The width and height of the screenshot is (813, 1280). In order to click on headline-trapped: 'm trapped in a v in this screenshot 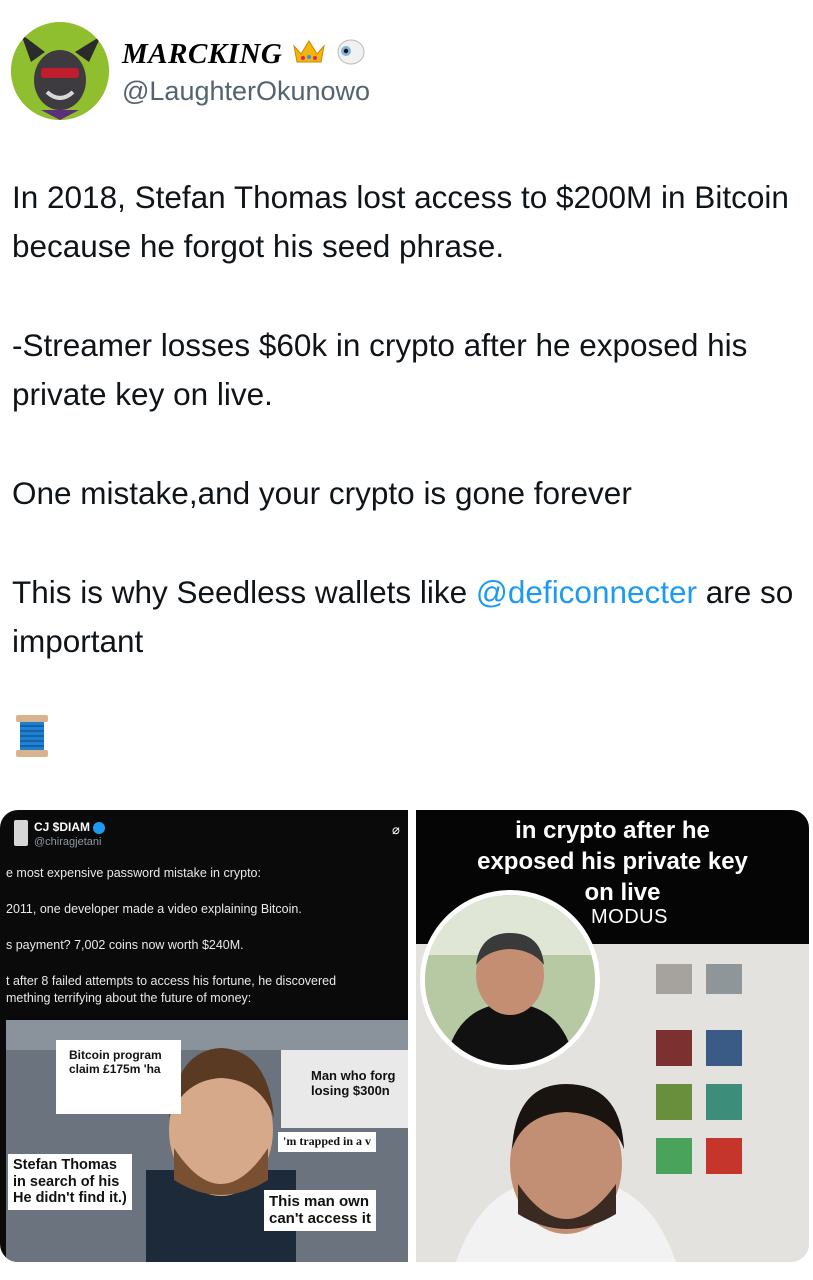, I will do `click(327, 1142)`.